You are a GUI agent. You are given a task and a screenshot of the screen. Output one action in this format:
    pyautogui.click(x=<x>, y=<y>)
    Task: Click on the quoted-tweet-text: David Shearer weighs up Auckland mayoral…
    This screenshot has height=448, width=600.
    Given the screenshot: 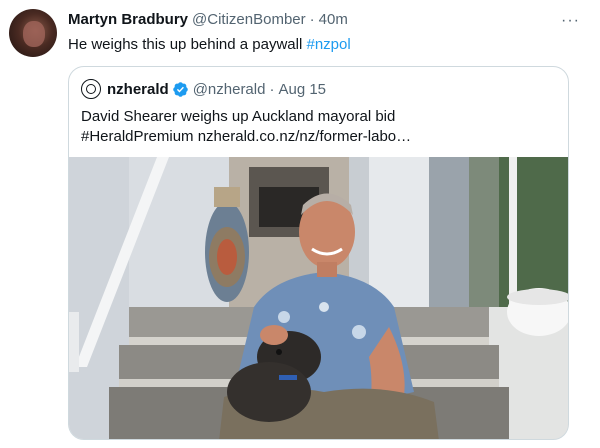 What is the action you would take?
    pyautogui.click(x=246, y=127)
    